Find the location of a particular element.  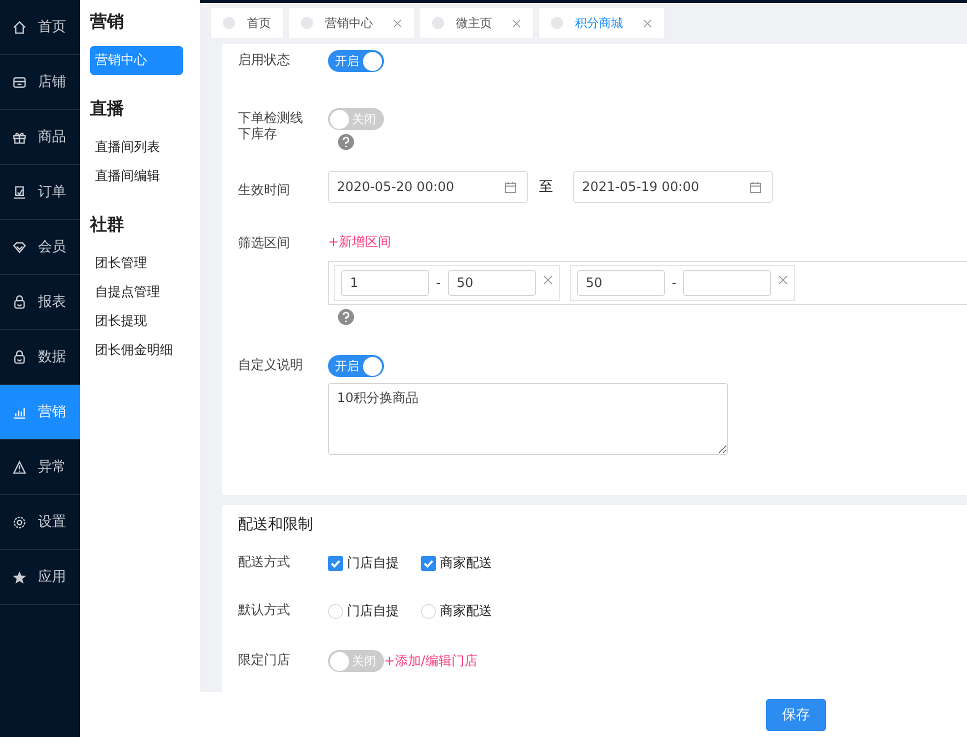

submenu-item: 自提点管理 is located at coordinates (136, 292).